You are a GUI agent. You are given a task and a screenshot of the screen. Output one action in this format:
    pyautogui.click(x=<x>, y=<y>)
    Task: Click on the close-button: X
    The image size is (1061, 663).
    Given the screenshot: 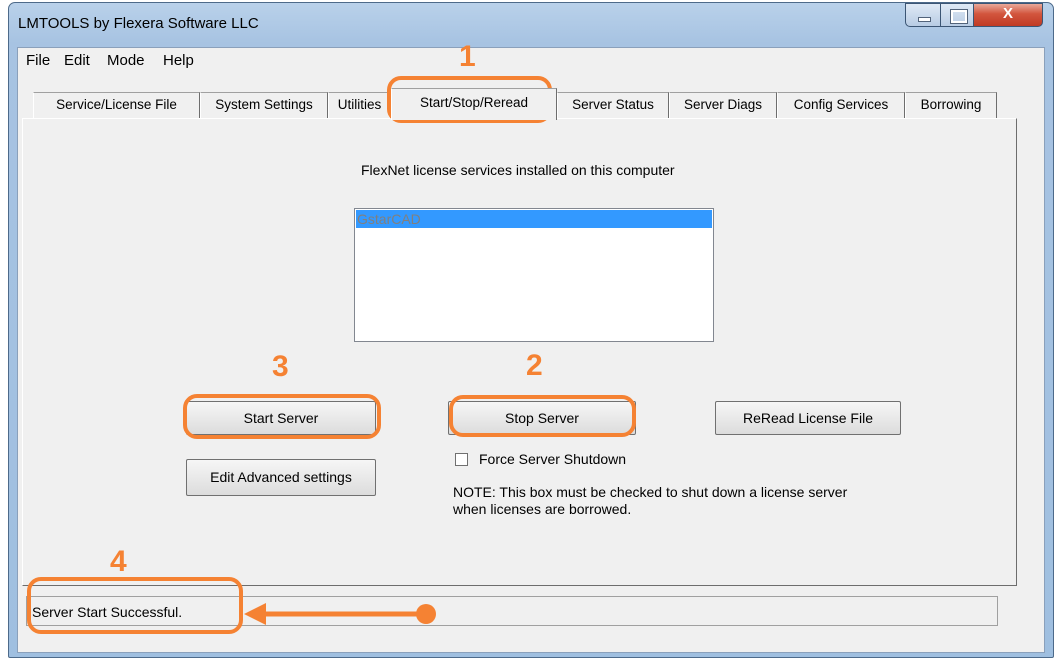 What is the action you would take?
    pyautogui.click(x=1008, y=15)
    